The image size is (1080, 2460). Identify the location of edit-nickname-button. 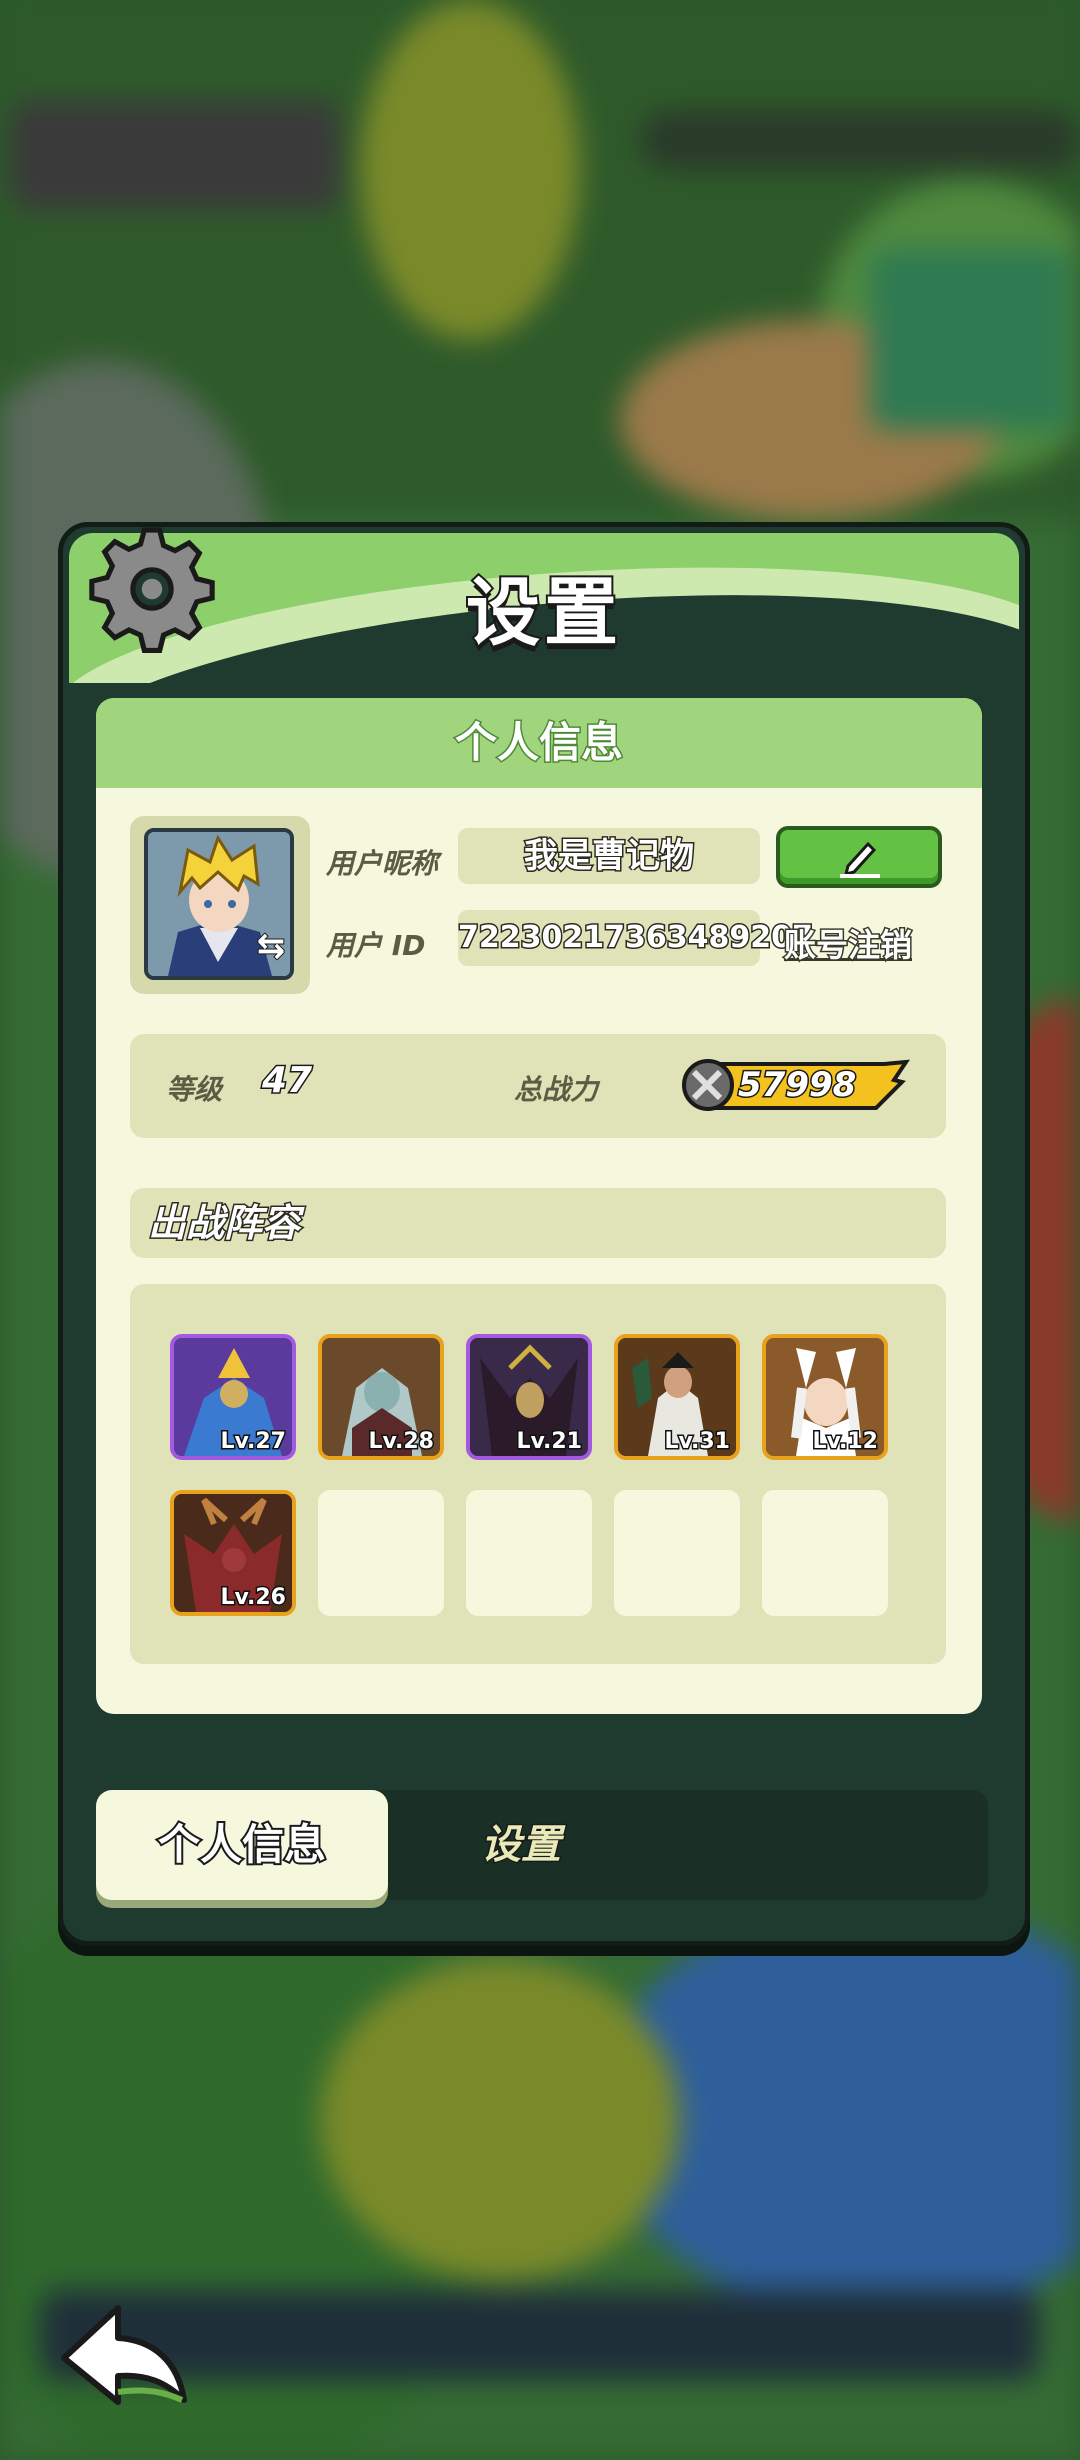
(859, 857).